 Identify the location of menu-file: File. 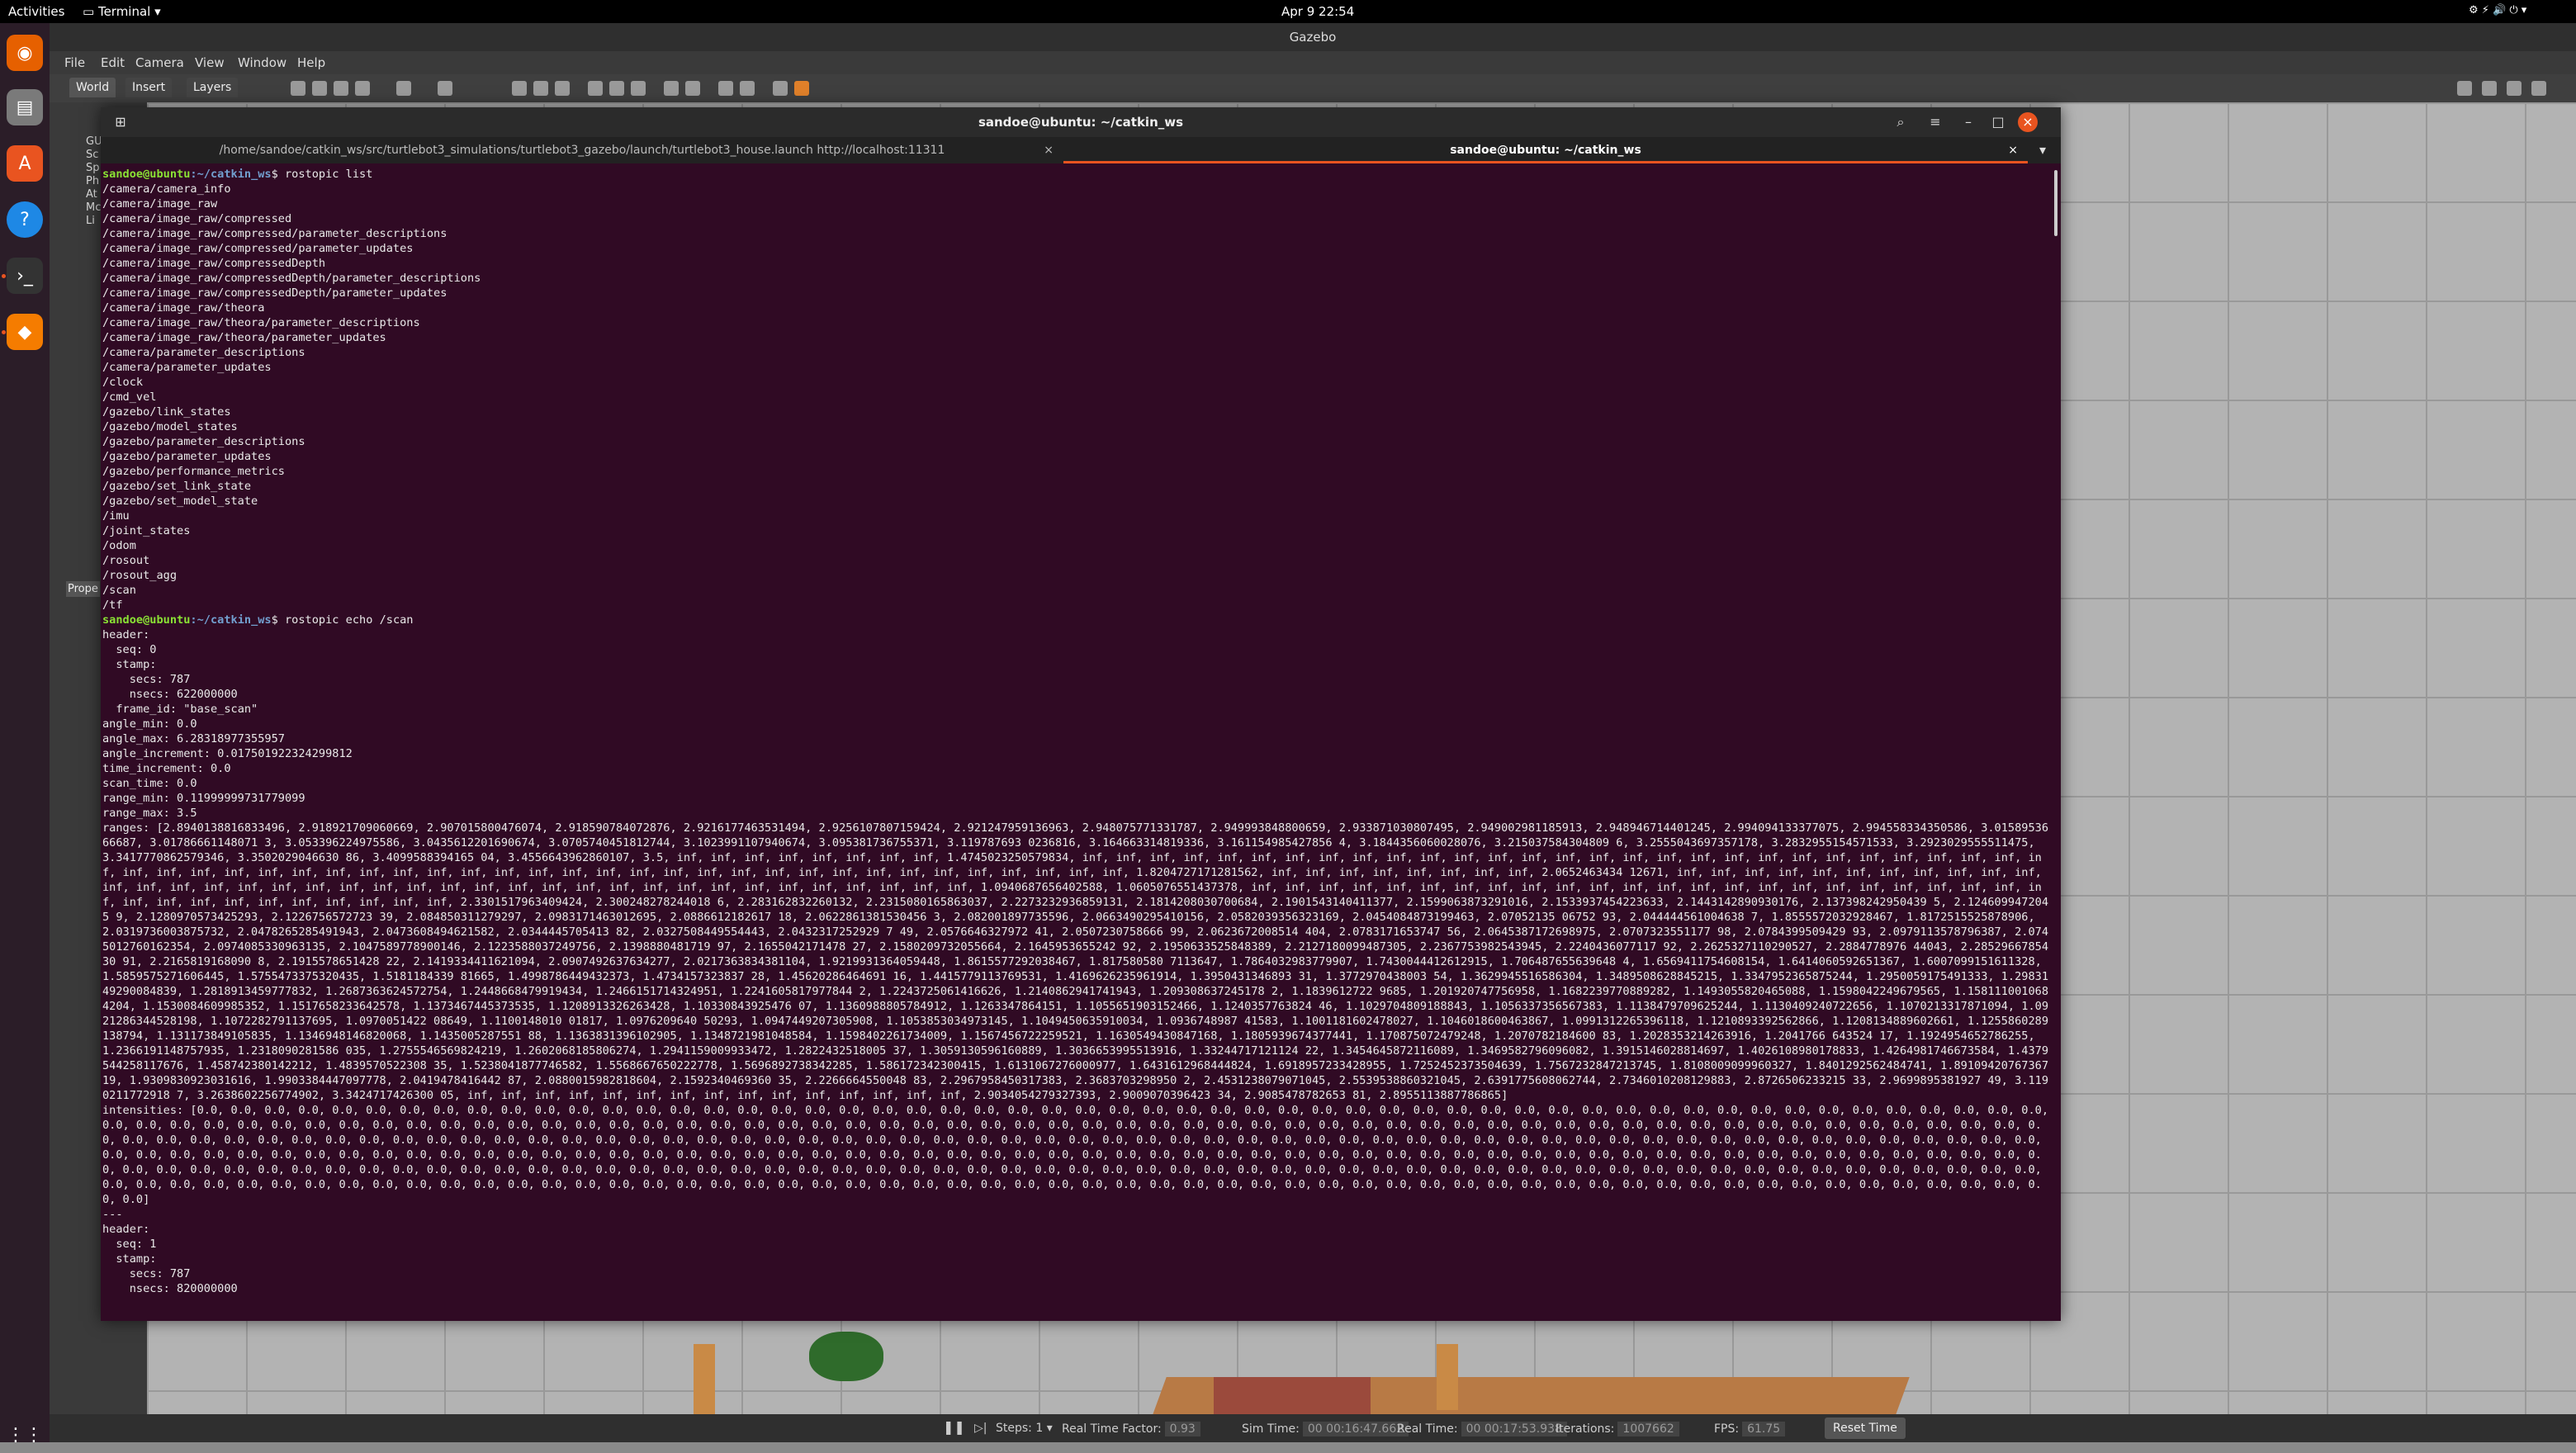
(74, 62).